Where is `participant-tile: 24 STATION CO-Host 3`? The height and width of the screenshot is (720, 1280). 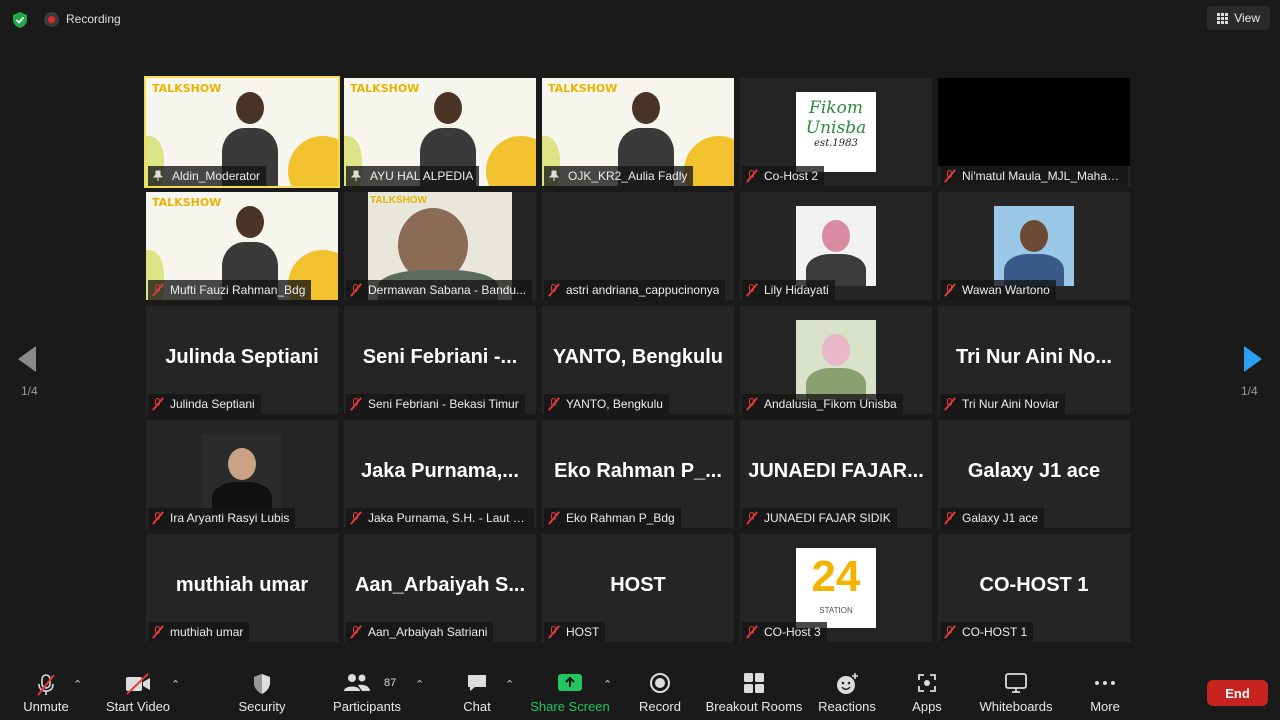 participant-tile: 24 STATION CO-Host 3 is located at coordinates (836, 588).